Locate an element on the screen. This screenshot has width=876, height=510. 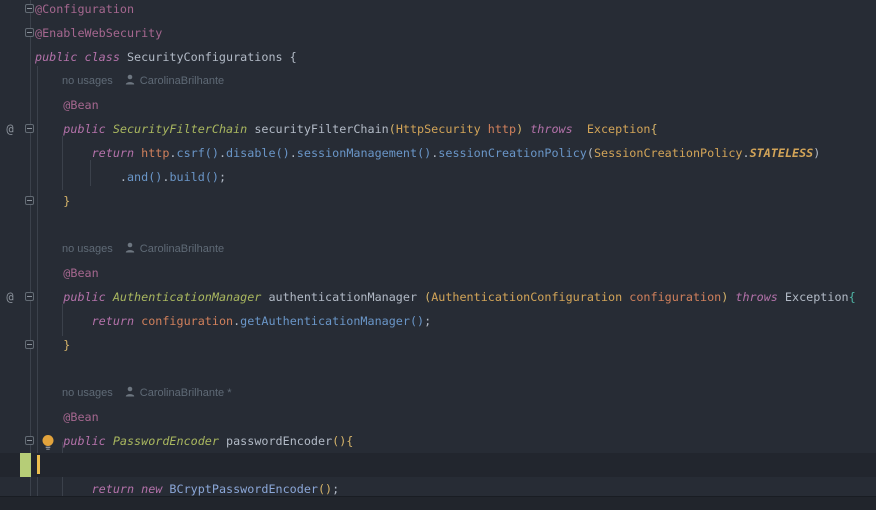
code-line-text: @Configuration is located at coordinates (455, 10).